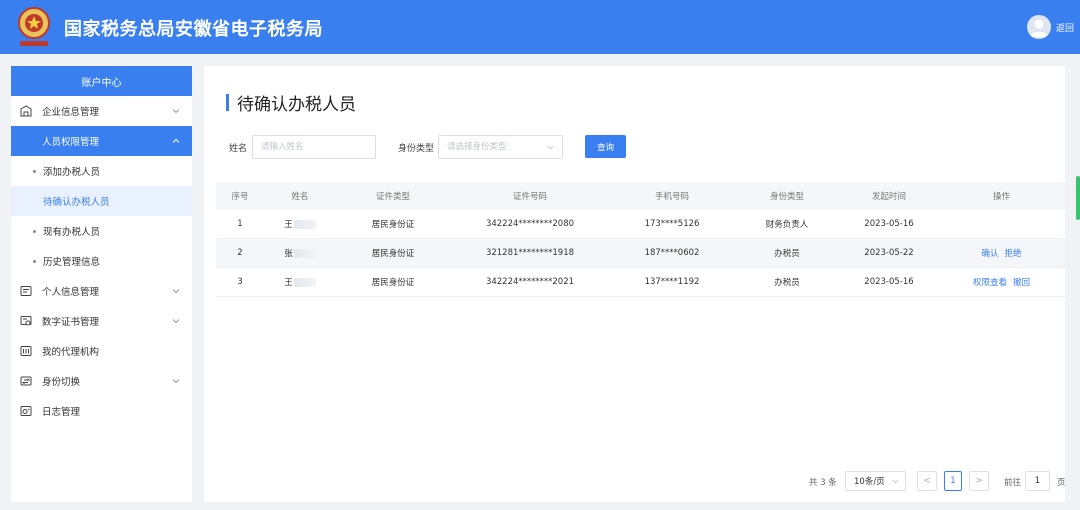 Image resolution: width=1080 pixels, height=510 pixels. Describe the element at coordinates (300, 197) in the screenshot. I see `column-header: 姓名` at that location.